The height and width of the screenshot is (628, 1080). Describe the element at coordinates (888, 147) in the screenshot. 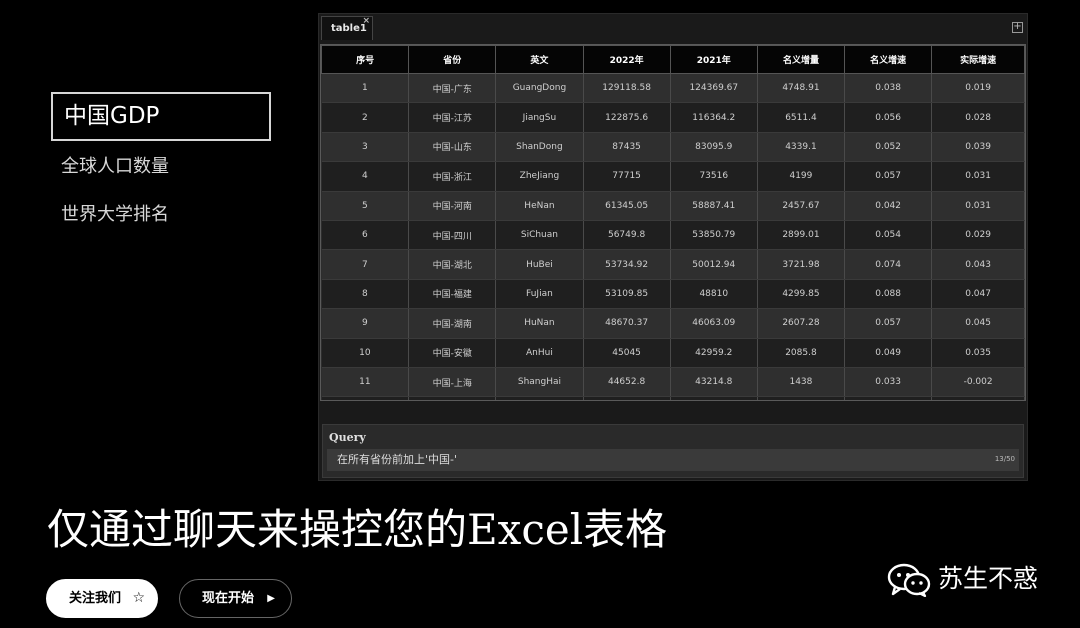

I see `table-cell: 0.052` at that location.